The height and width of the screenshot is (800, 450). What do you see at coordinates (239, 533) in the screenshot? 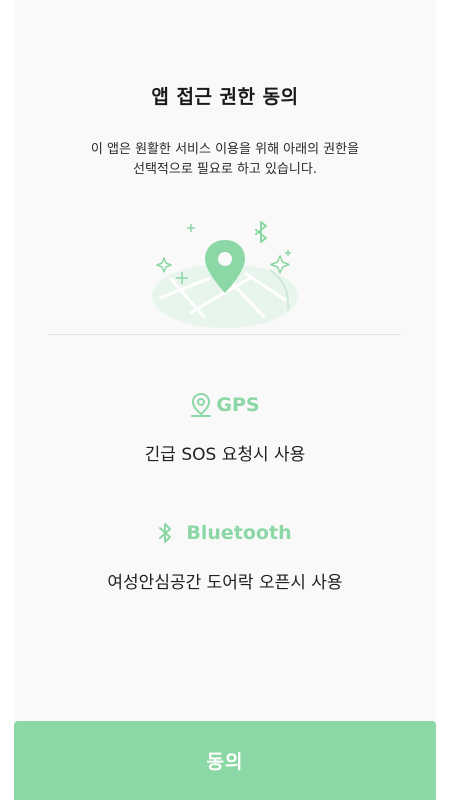
I see `bluetooth-permission-name: Bluetooth` at bounding box center [239, 533].